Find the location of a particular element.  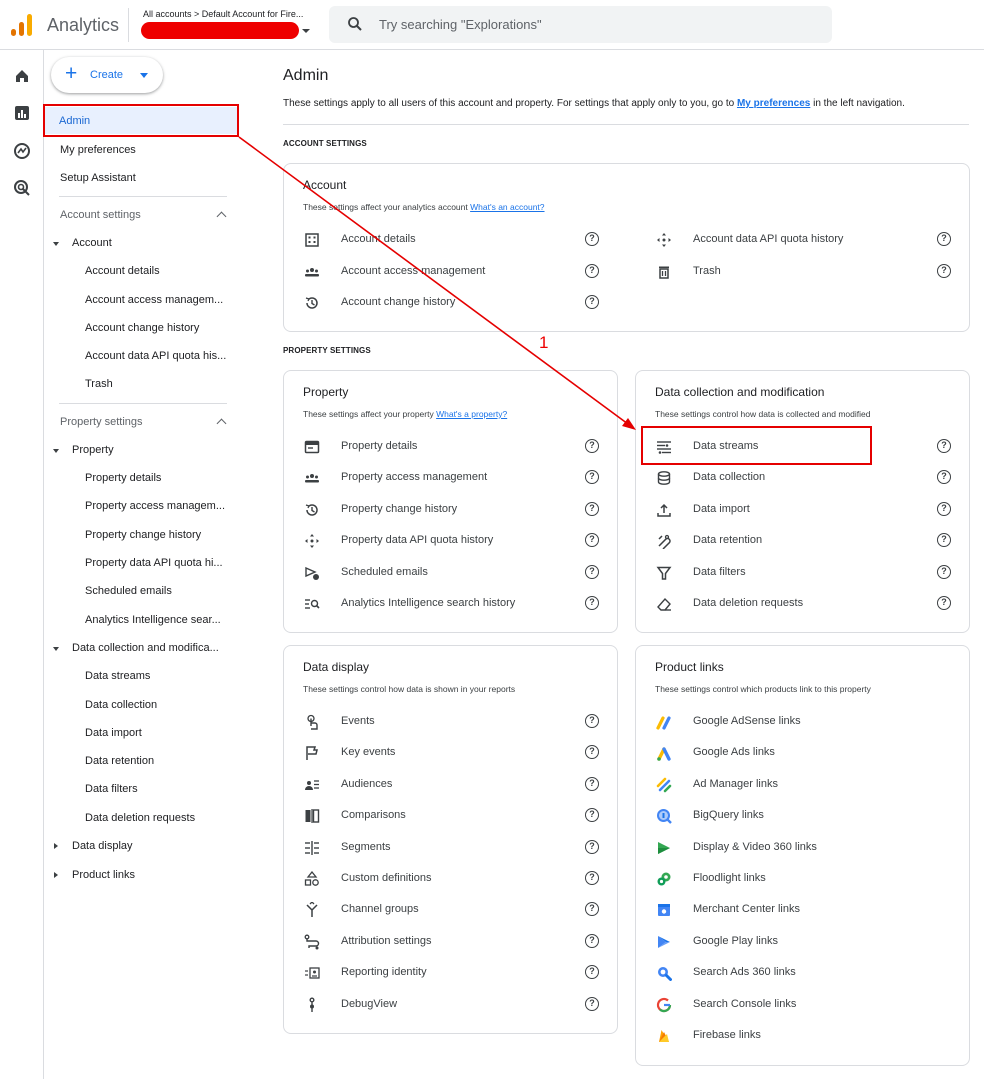

sidebar-item-data-deletion: Data deletion requests is located at coordinates (140, 818).